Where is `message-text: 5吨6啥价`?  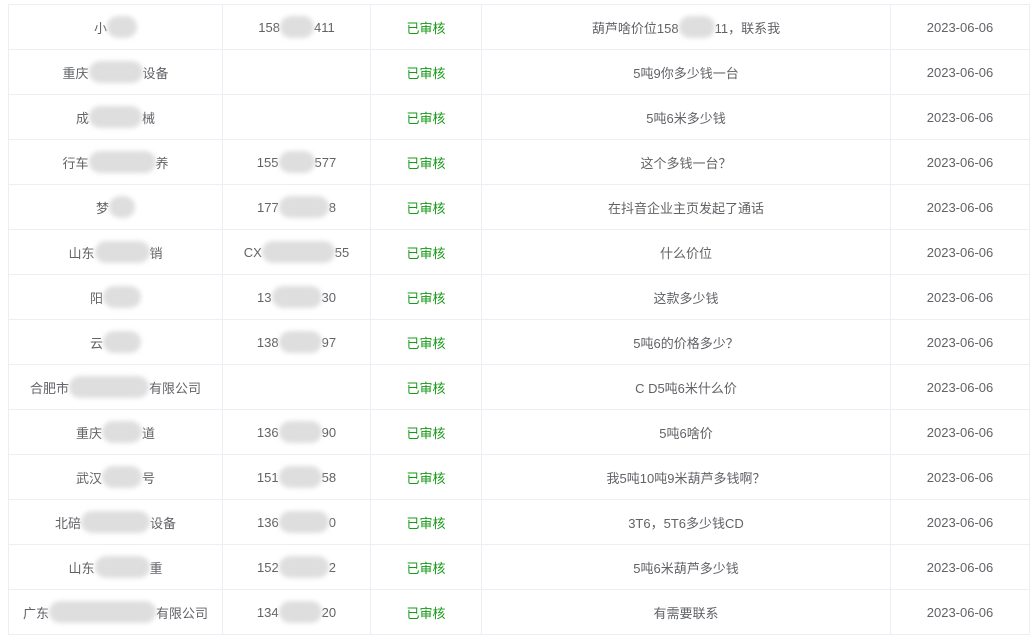 message-text: 5吨6啥价 is located at coordinates (686, 433).